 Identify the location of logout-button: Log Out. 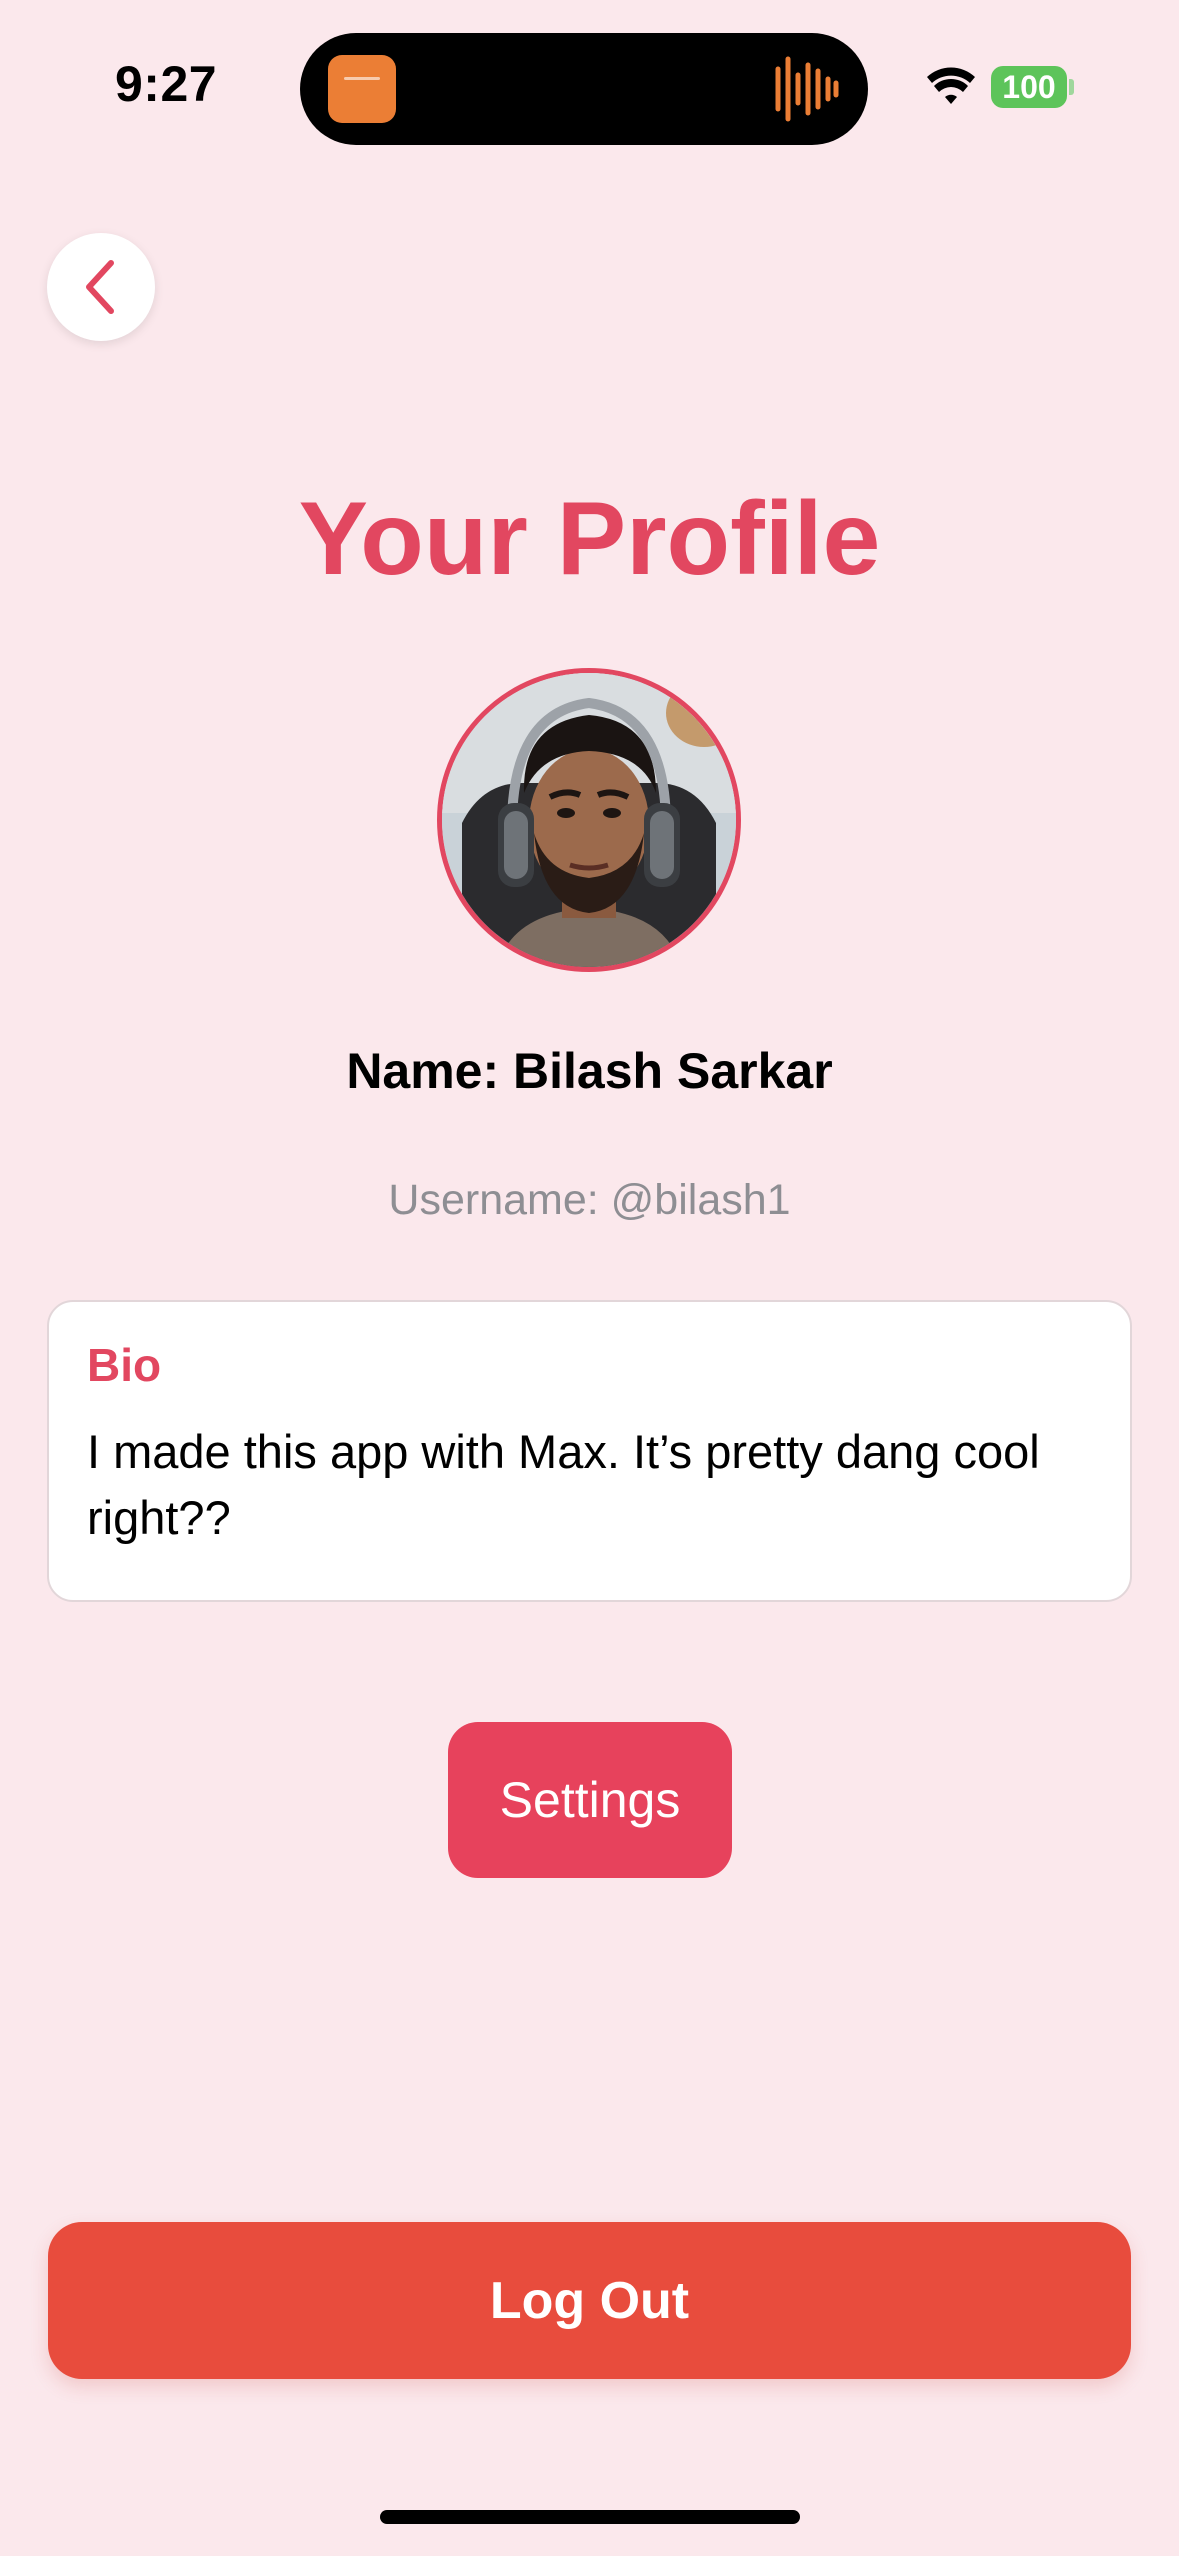
(589, 2300).